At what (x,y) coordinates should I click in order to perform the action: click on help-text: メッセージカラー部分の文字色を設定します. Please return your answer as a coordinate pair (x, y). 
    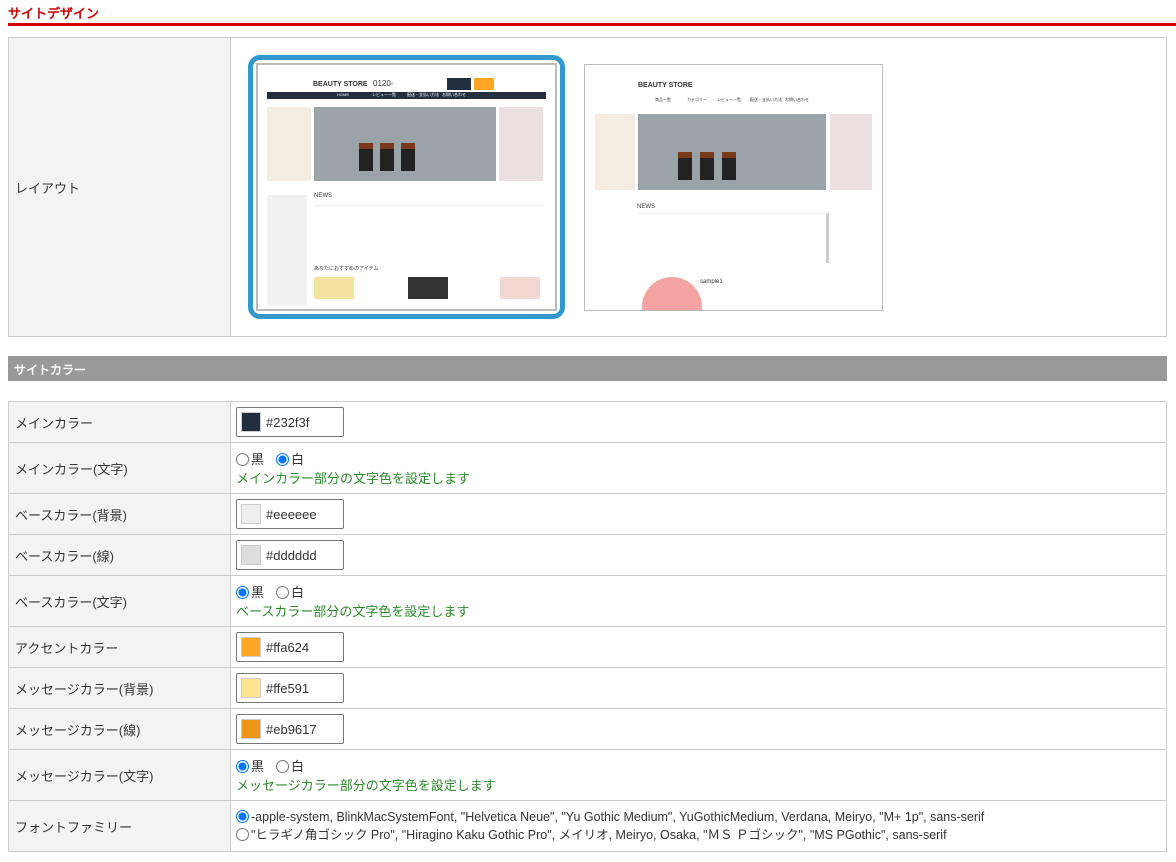
    Looking at the image, I should click on (366, 785).